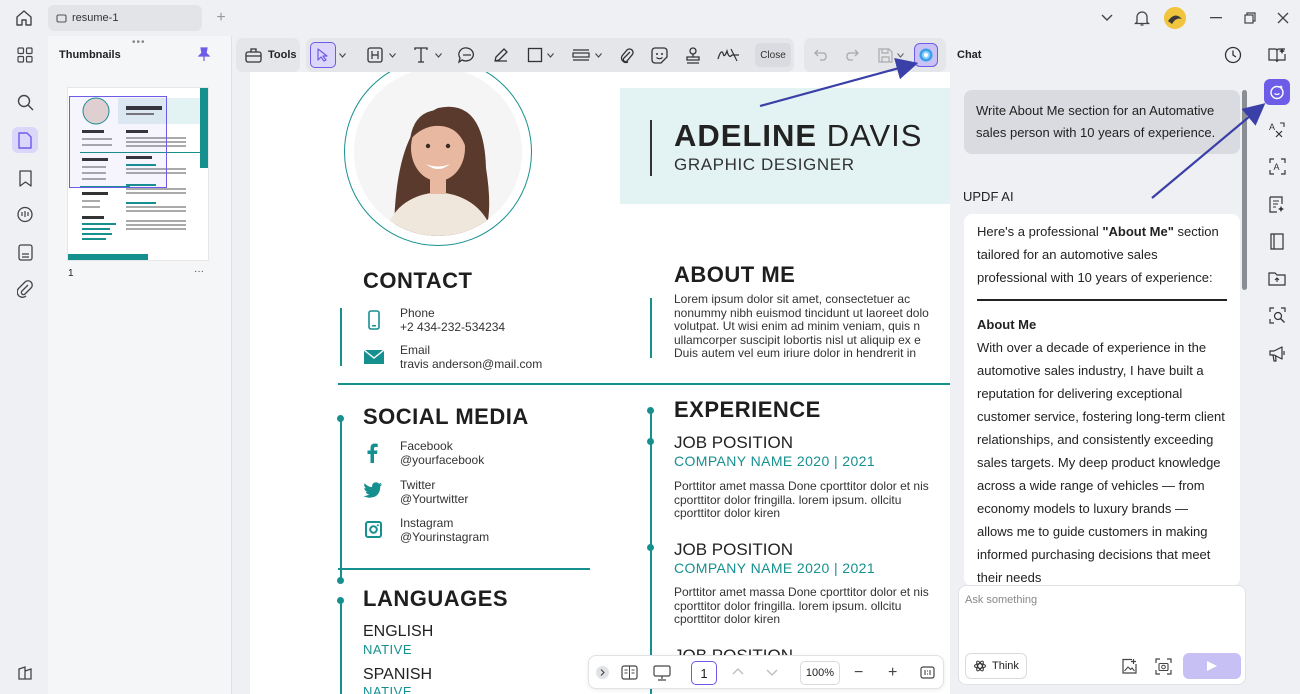  What do you see at coordinates (1277, 241) in the screenshot?
I see `reader-icon` at bounding box center [1277, 241].